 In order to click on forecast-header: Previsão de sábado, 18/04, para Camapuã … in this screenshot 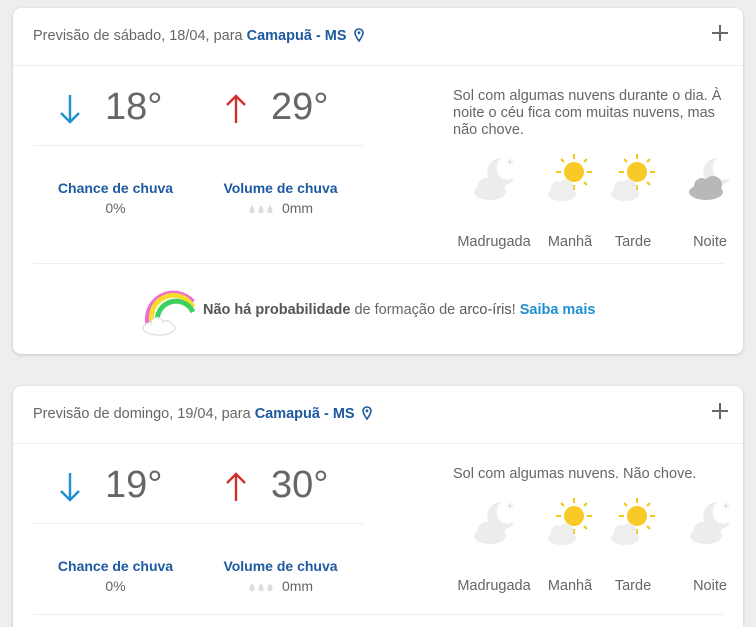, I will do `click(378, 37)`.